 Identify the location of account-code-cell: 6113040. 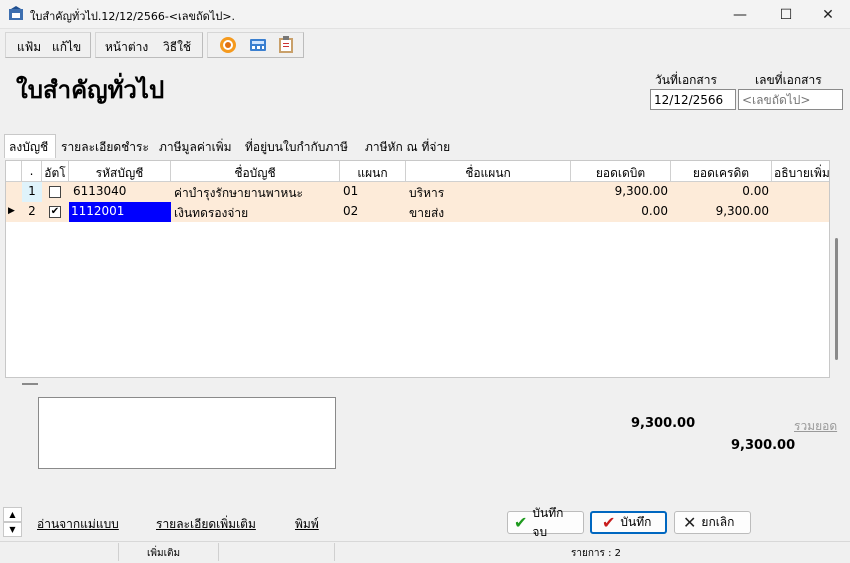
(120, 192).